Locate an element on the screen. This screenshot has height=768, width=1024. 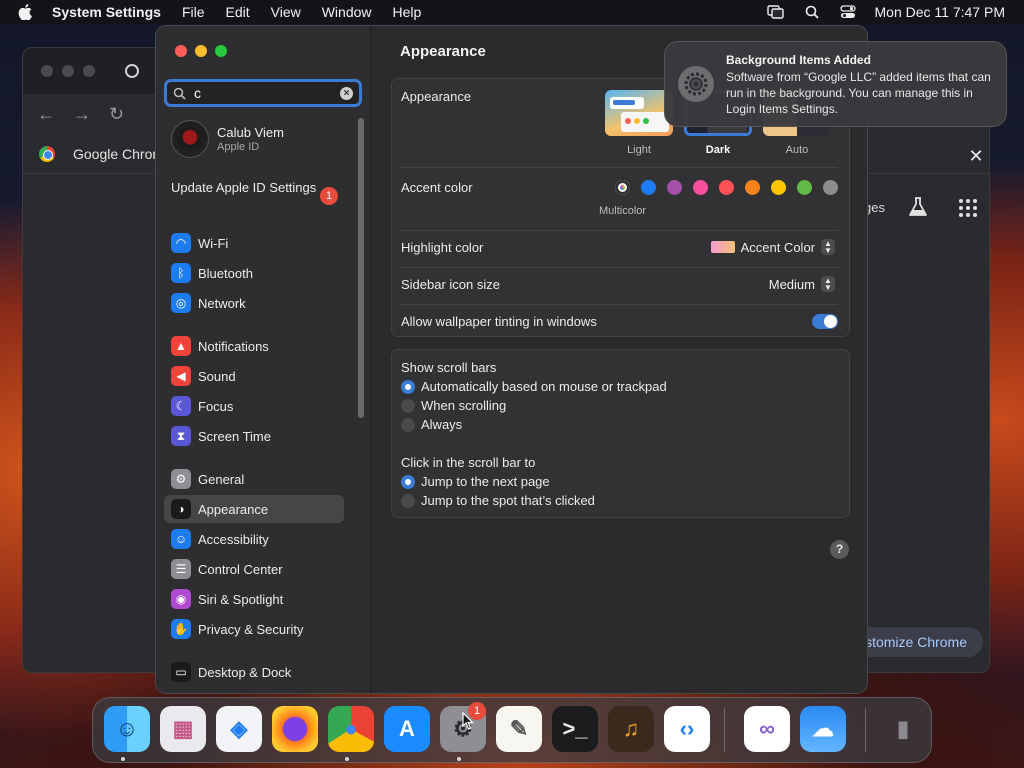
textedit-icon: ✎ is located at coordinates (519, 729).